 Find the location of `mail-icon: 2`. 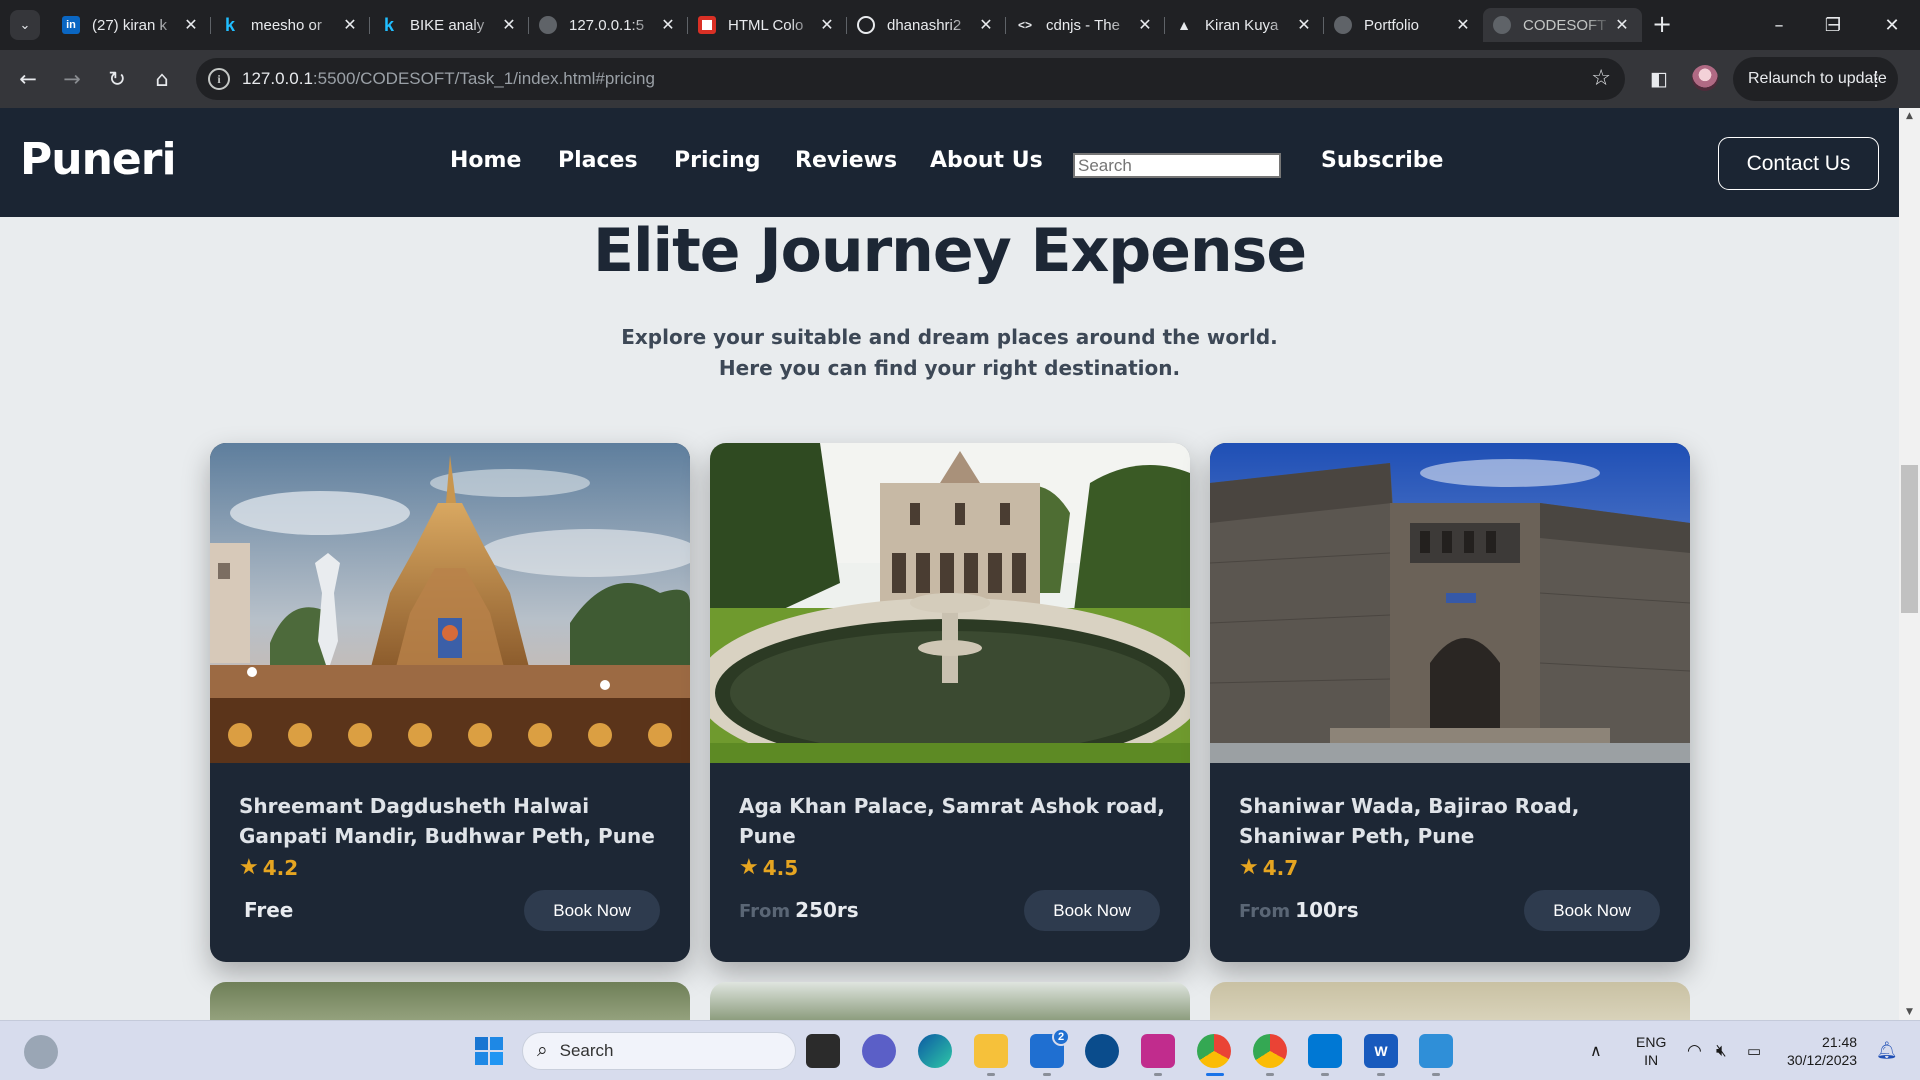

mail-icon: 2 is located at coordinates (1050, 1048).